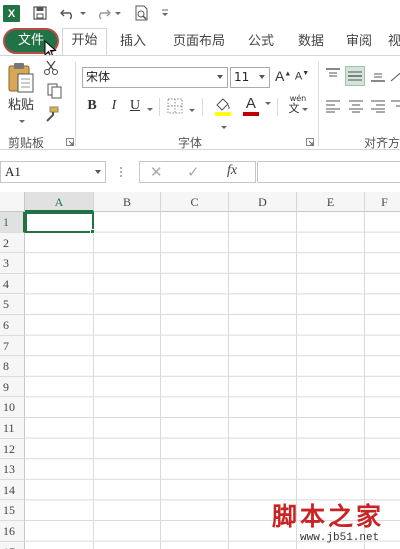 The image size is (400, 549). I want to click on insert-function-icon: fx, so click(232, 171).